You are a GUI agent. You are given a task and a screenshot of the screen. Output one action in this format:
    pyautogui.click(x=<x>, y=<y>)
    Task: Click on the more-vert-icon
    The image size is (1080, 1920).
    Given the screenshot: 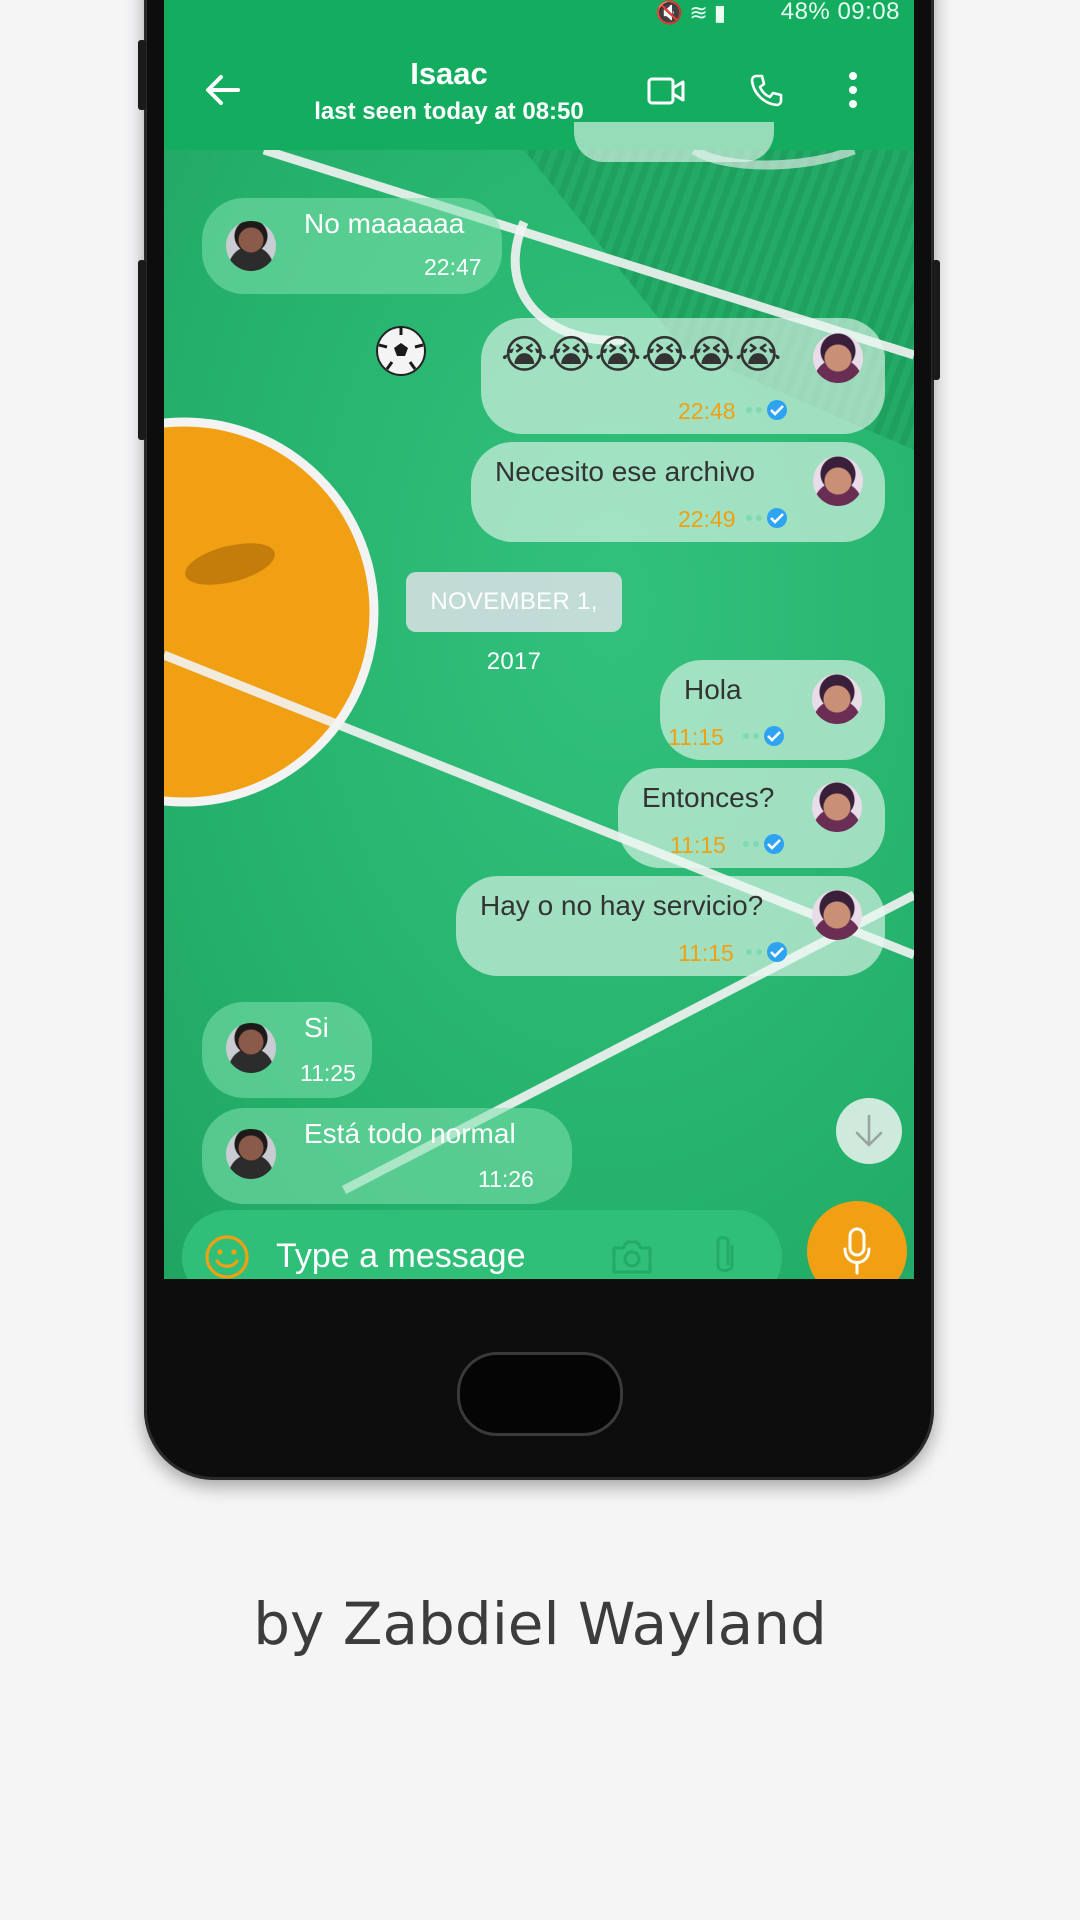 What is the action you would take?
    pyautogui.click(x=853, y=90)
    